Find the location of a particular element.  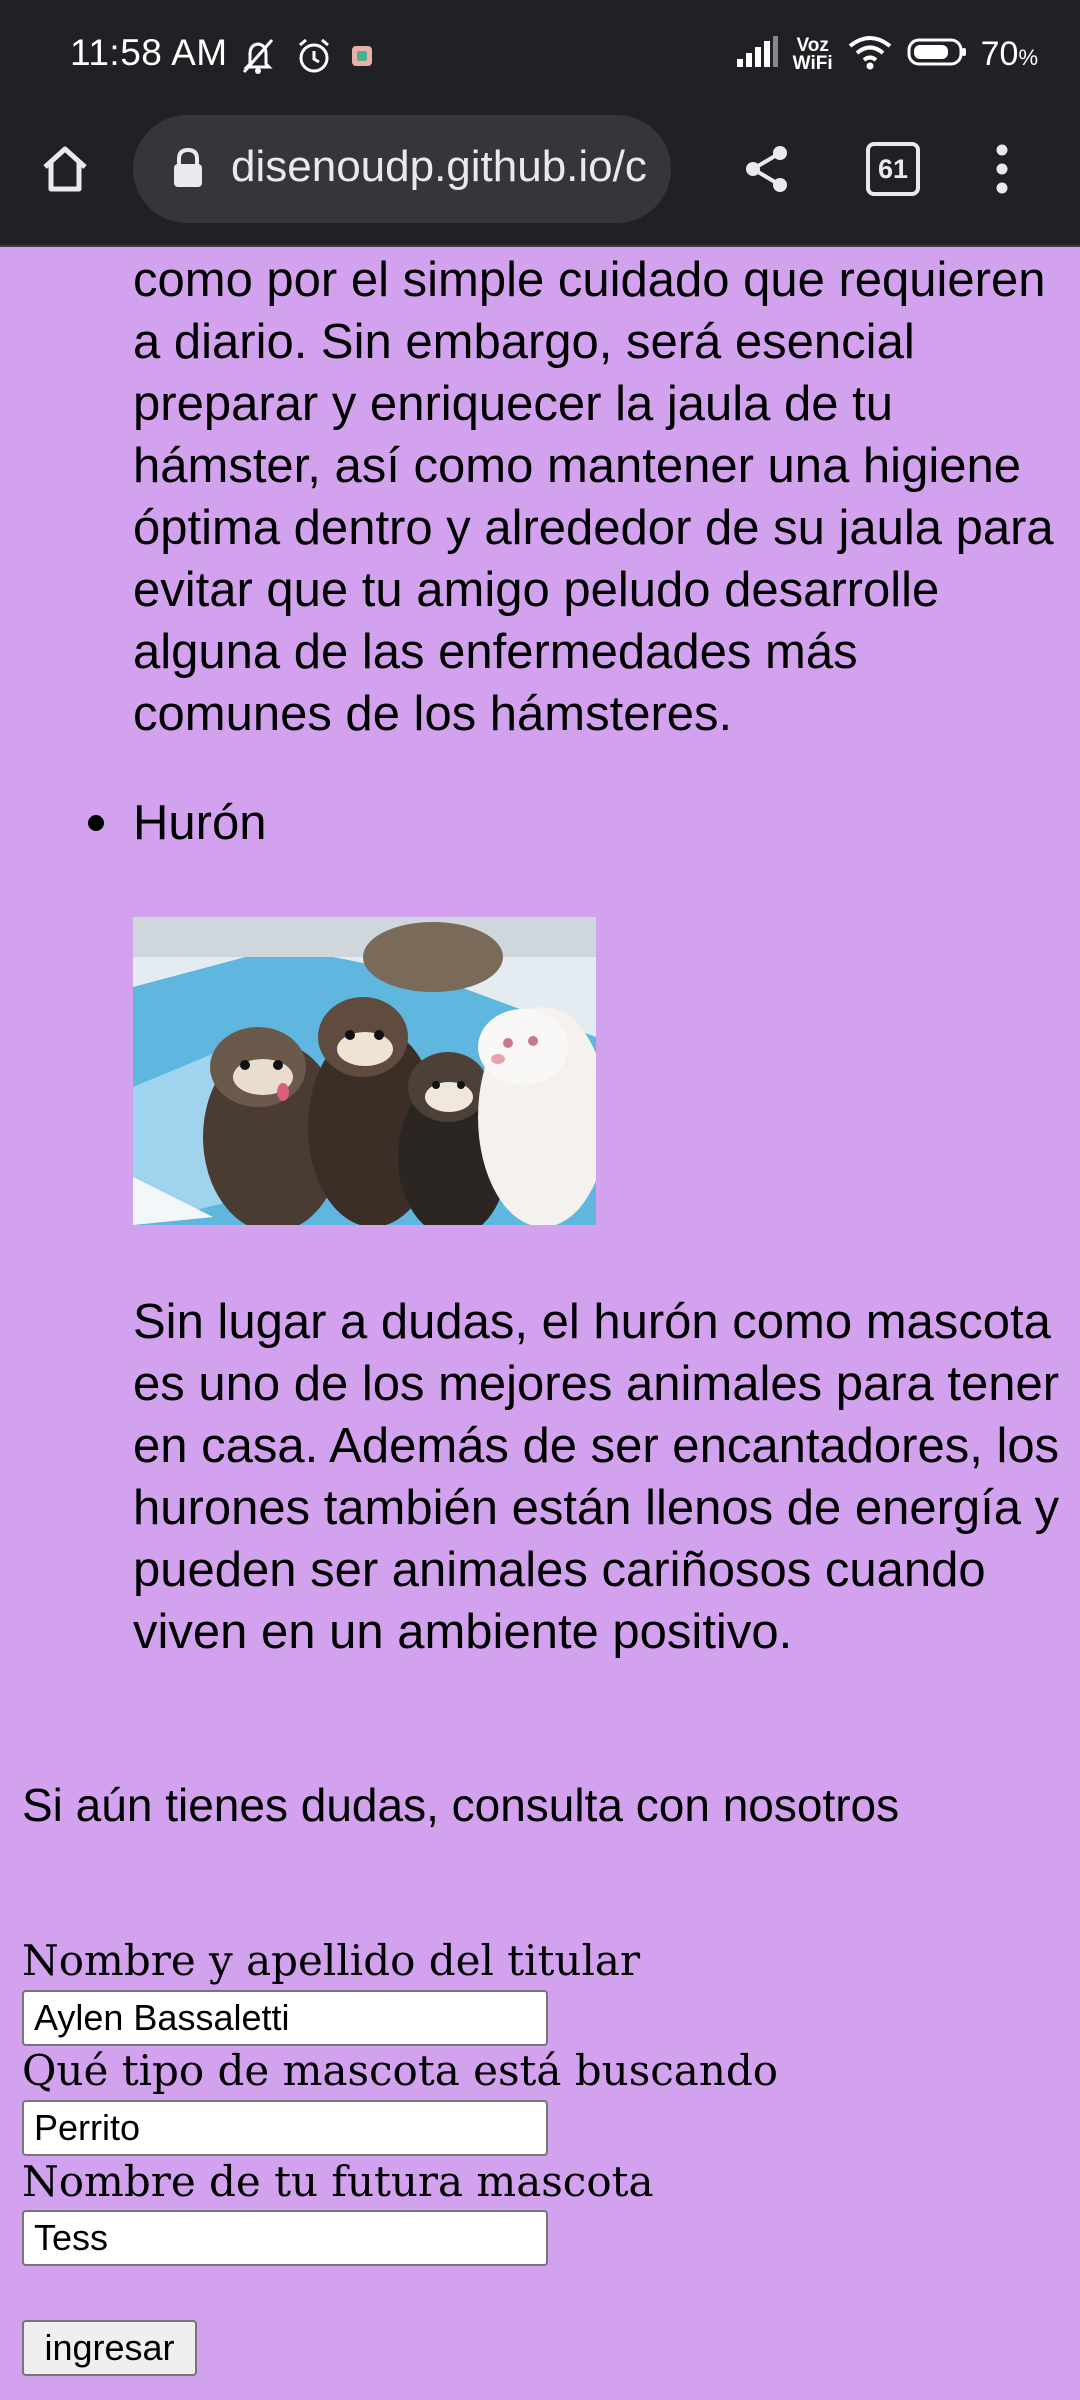

home-icon is located at coordinates (65, 169).